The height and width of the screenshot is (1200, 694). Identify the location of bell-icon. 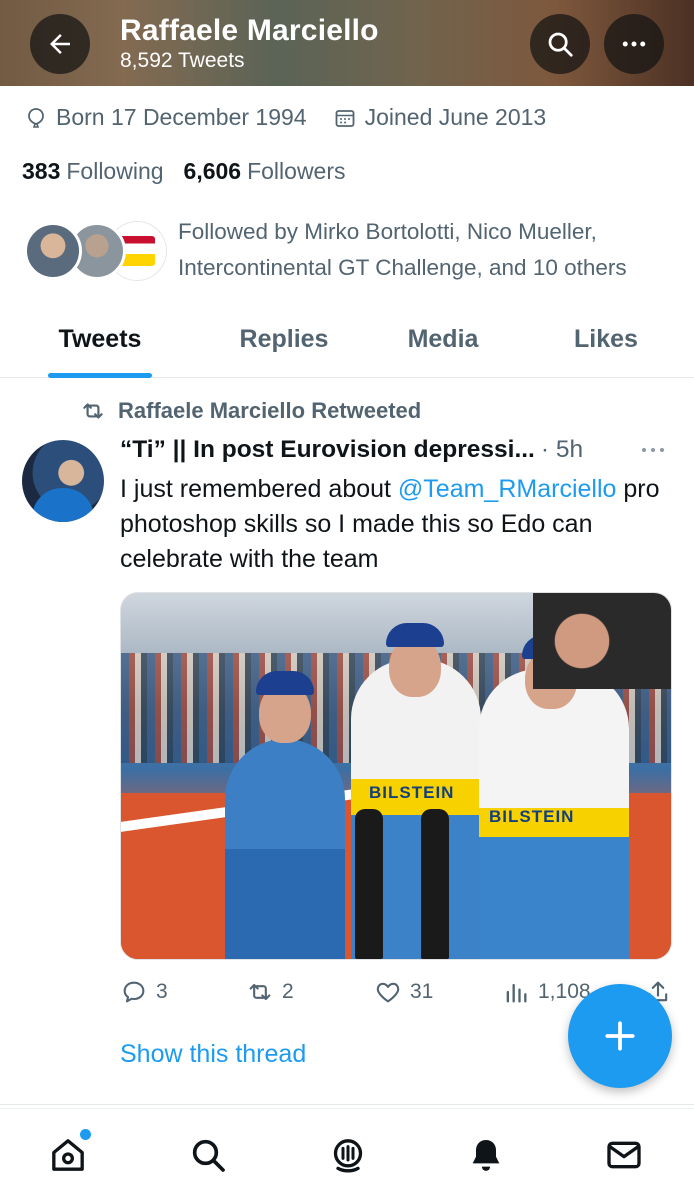
(486, 1155).